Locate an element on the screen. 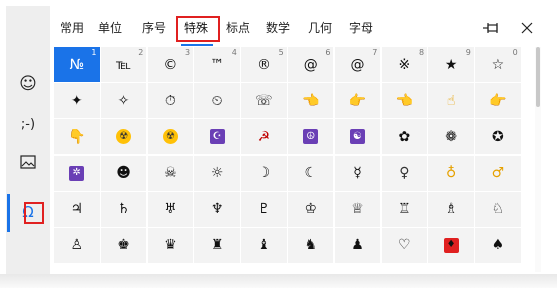 This screenshot has height=288, width=557. shortcut-number: 7 is located at coordinates (375, 52).